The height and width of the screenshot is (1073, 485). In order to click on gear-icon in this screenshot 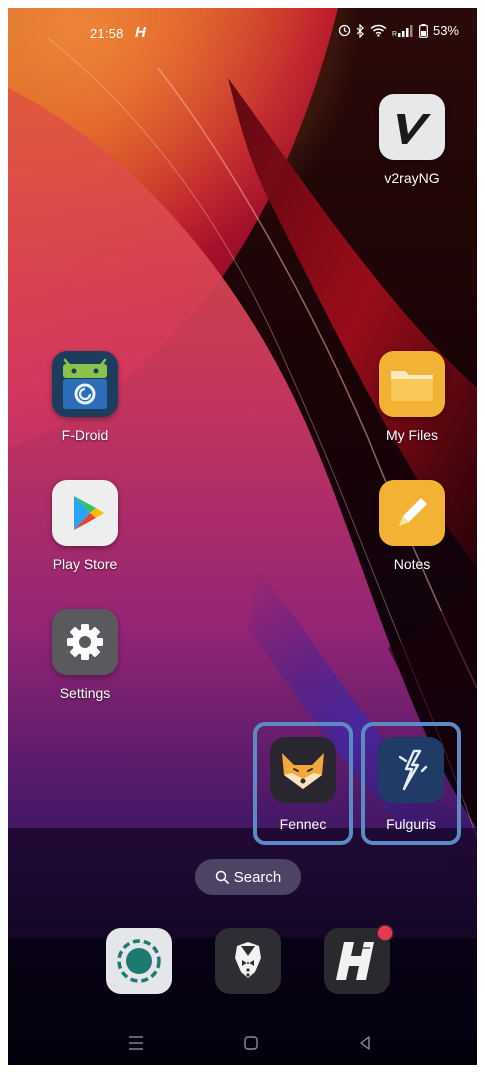, I will do `click(85, 642)`.